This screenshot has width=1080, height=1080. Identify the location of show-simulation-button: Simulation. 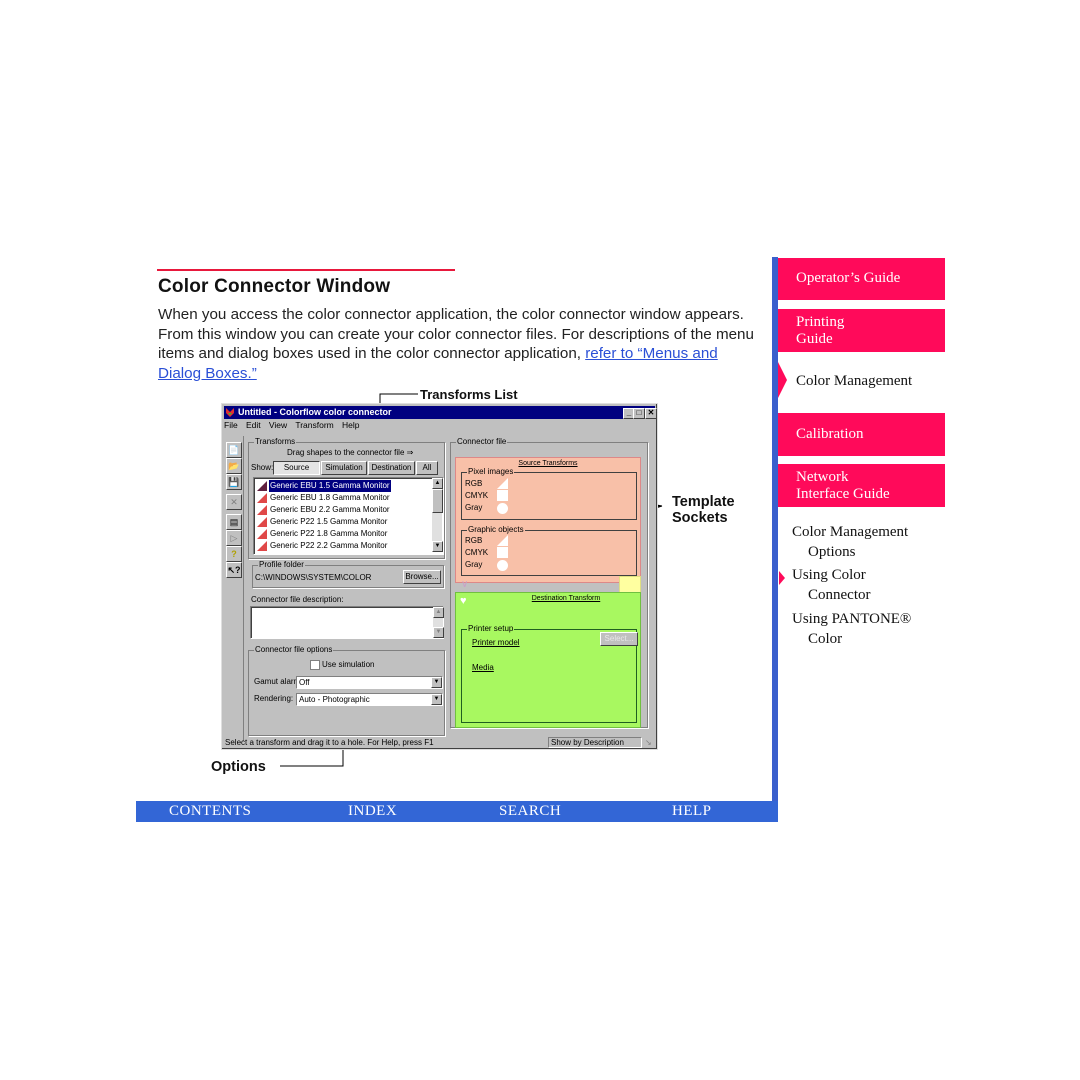
(344, 468).